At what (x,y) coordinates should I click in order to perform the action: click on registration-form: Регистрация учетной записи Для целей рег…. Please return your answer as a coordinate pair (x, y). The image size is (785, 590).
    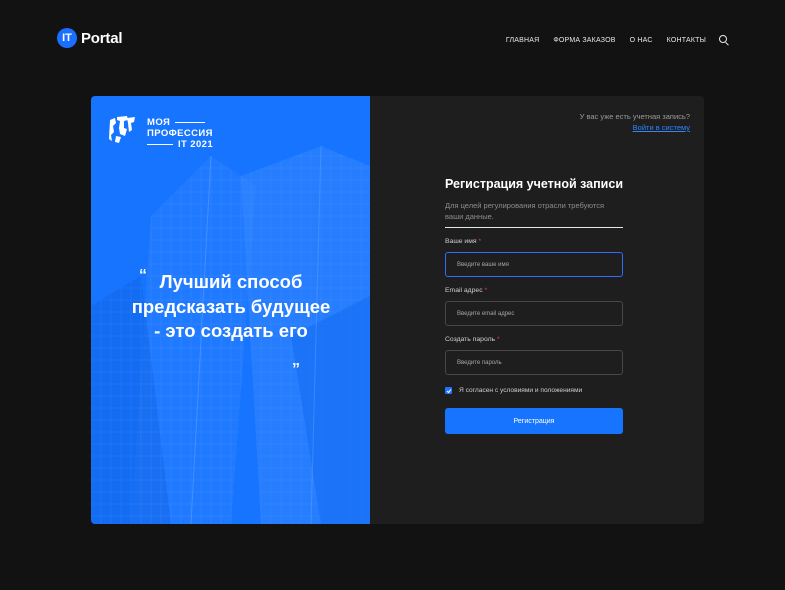
    Looking at the image, I should click on (534, 305).